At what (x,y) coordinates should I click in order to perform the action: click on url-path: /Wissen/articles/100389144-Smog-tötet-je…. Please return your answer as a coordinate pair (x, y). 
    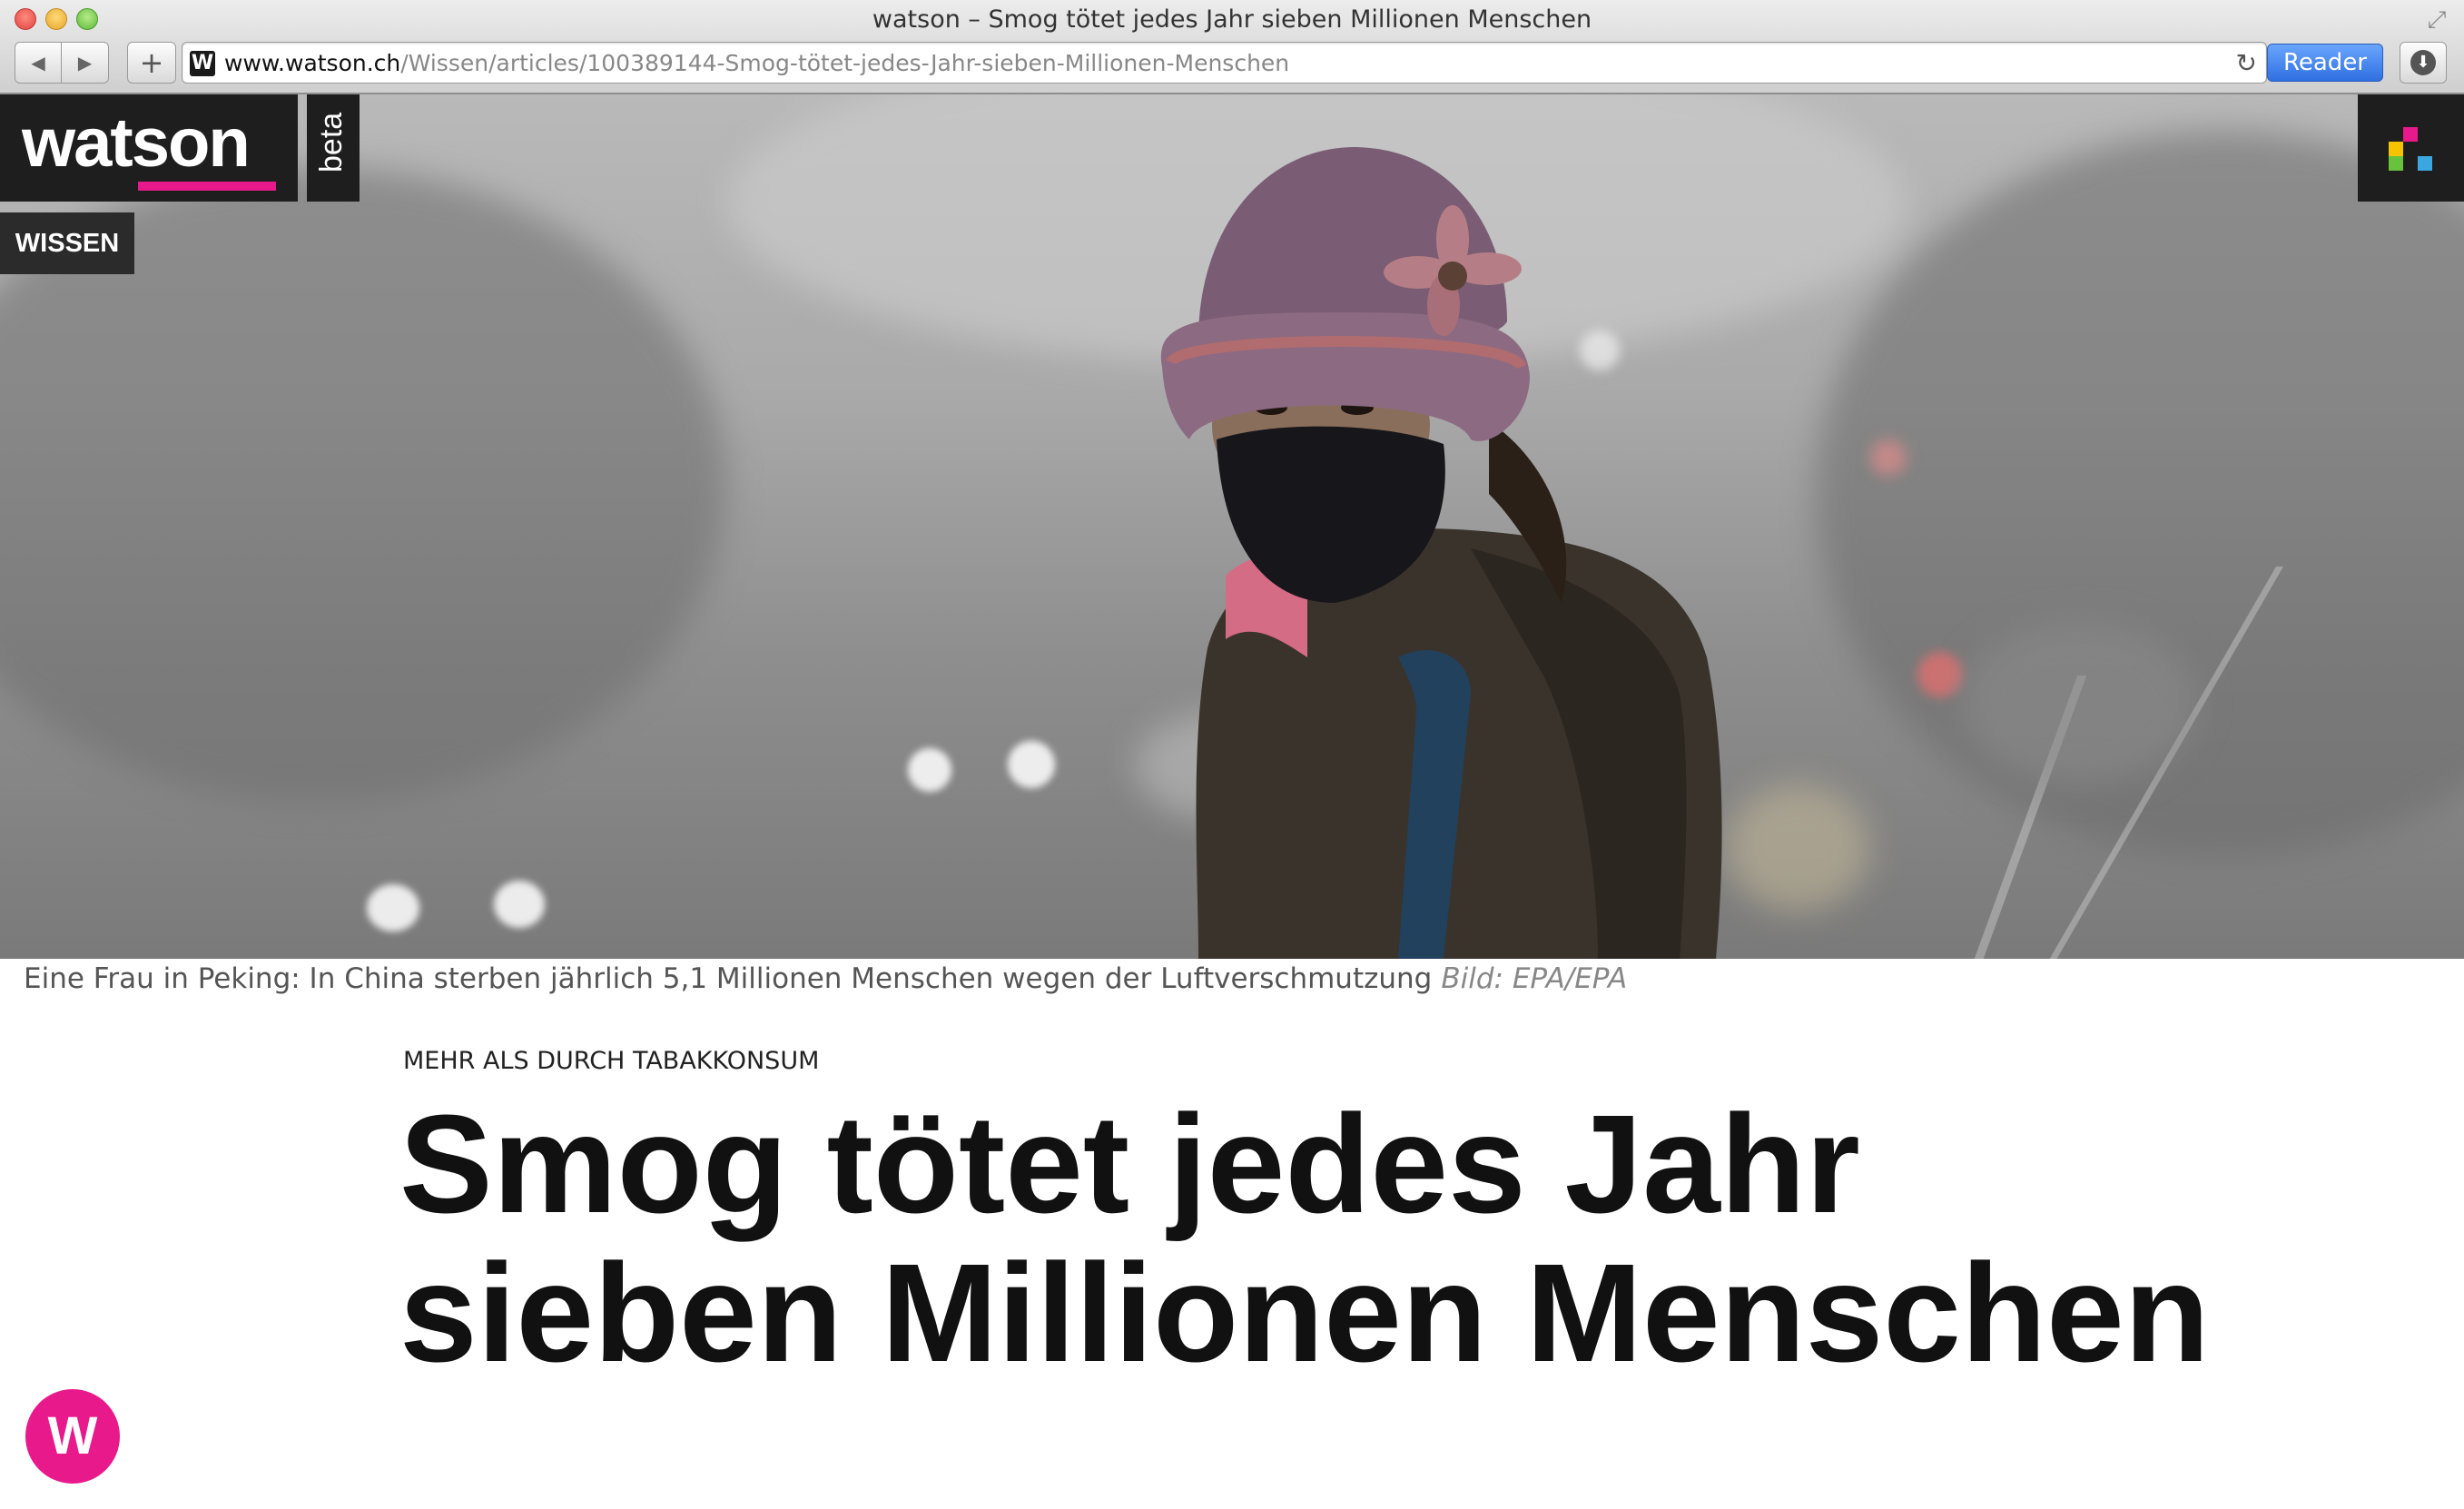
    Looking at the image, I should click on (845, 63).